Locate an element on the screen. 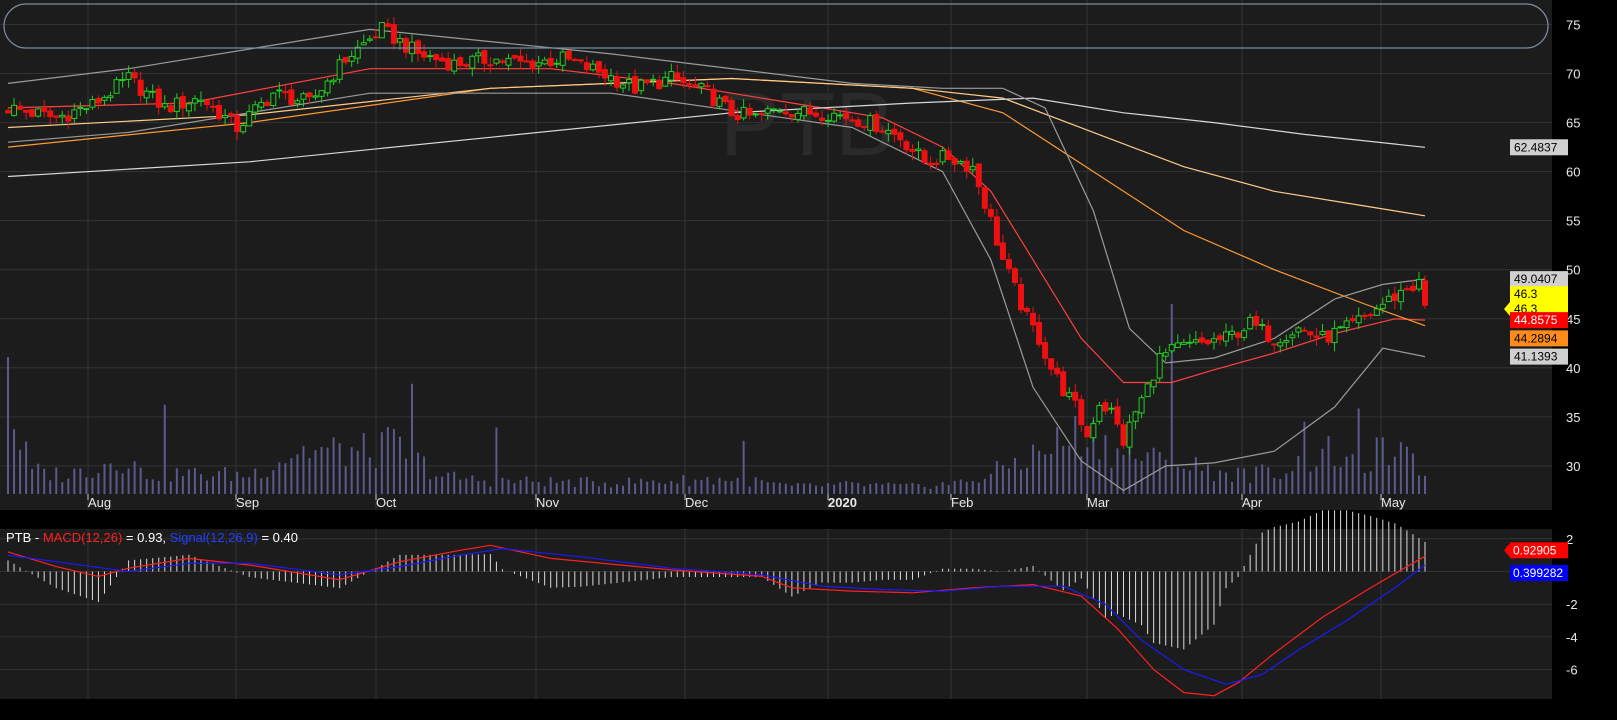  price-tick-label: 55 is located at coordinates (1573, 221).